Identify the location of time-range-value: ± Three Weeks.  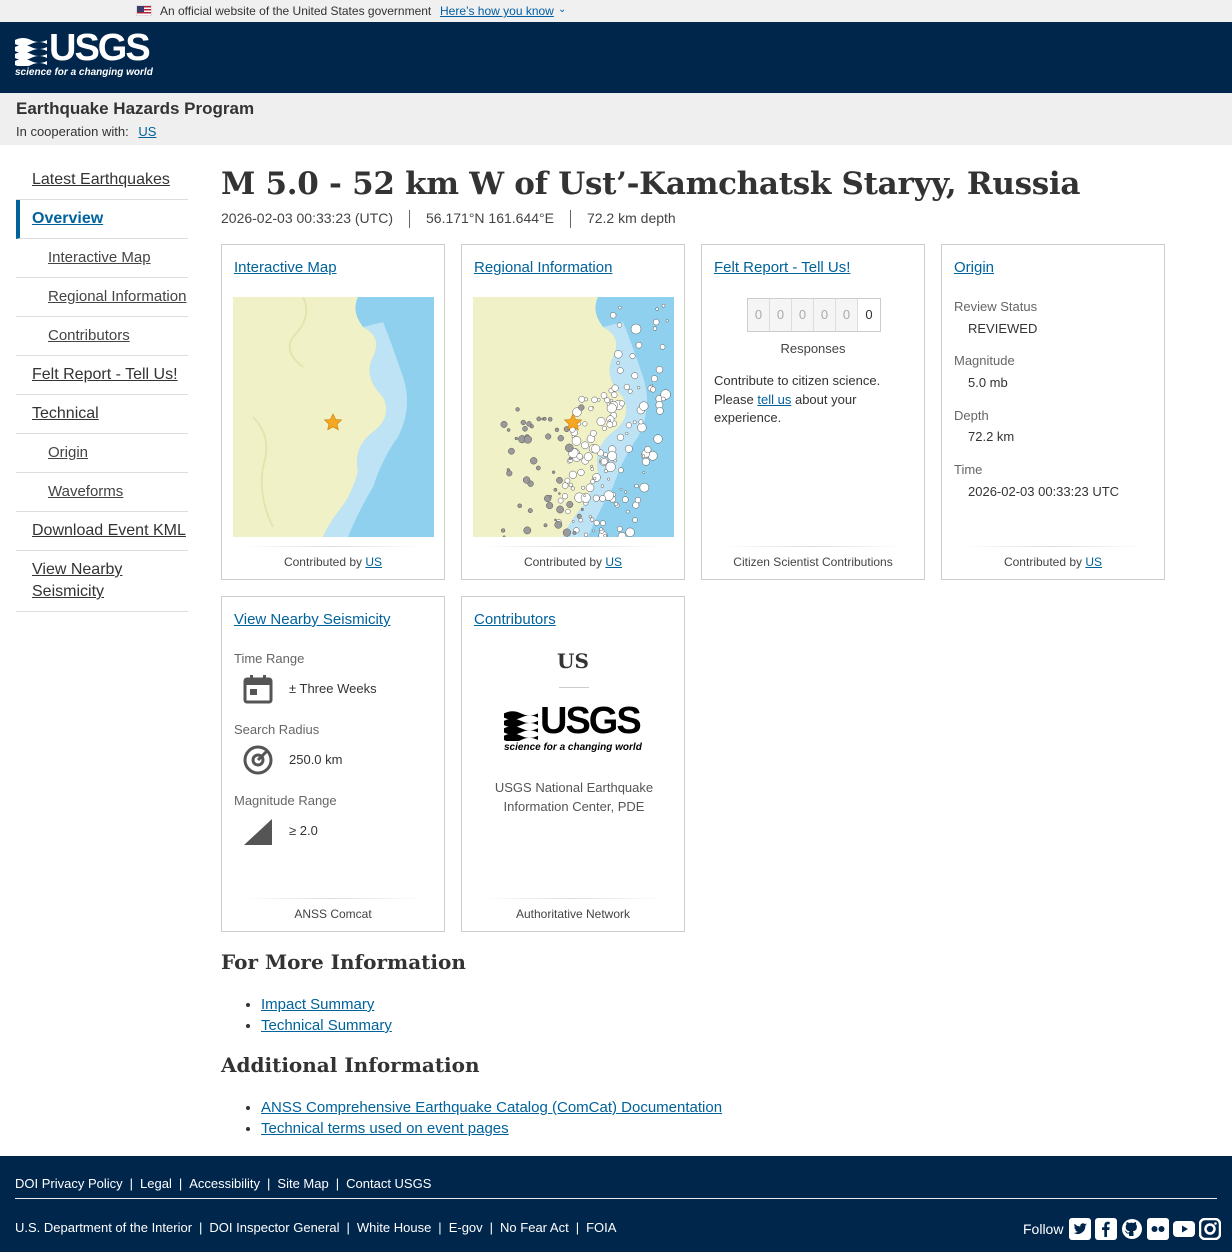
(333, 688).